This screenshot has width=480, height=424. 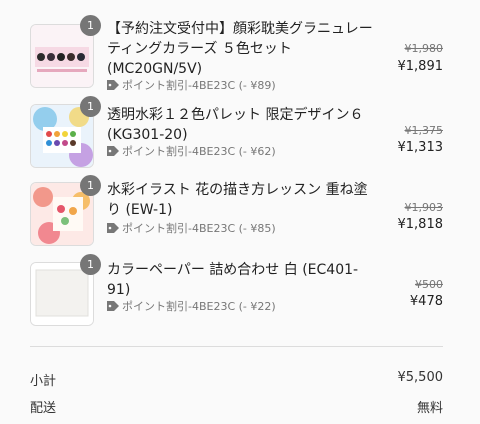 What do you see at coordinates (43, 381) in the screenshot?
I see `subtotal-label: 小計` at bounding box center [43, 381].